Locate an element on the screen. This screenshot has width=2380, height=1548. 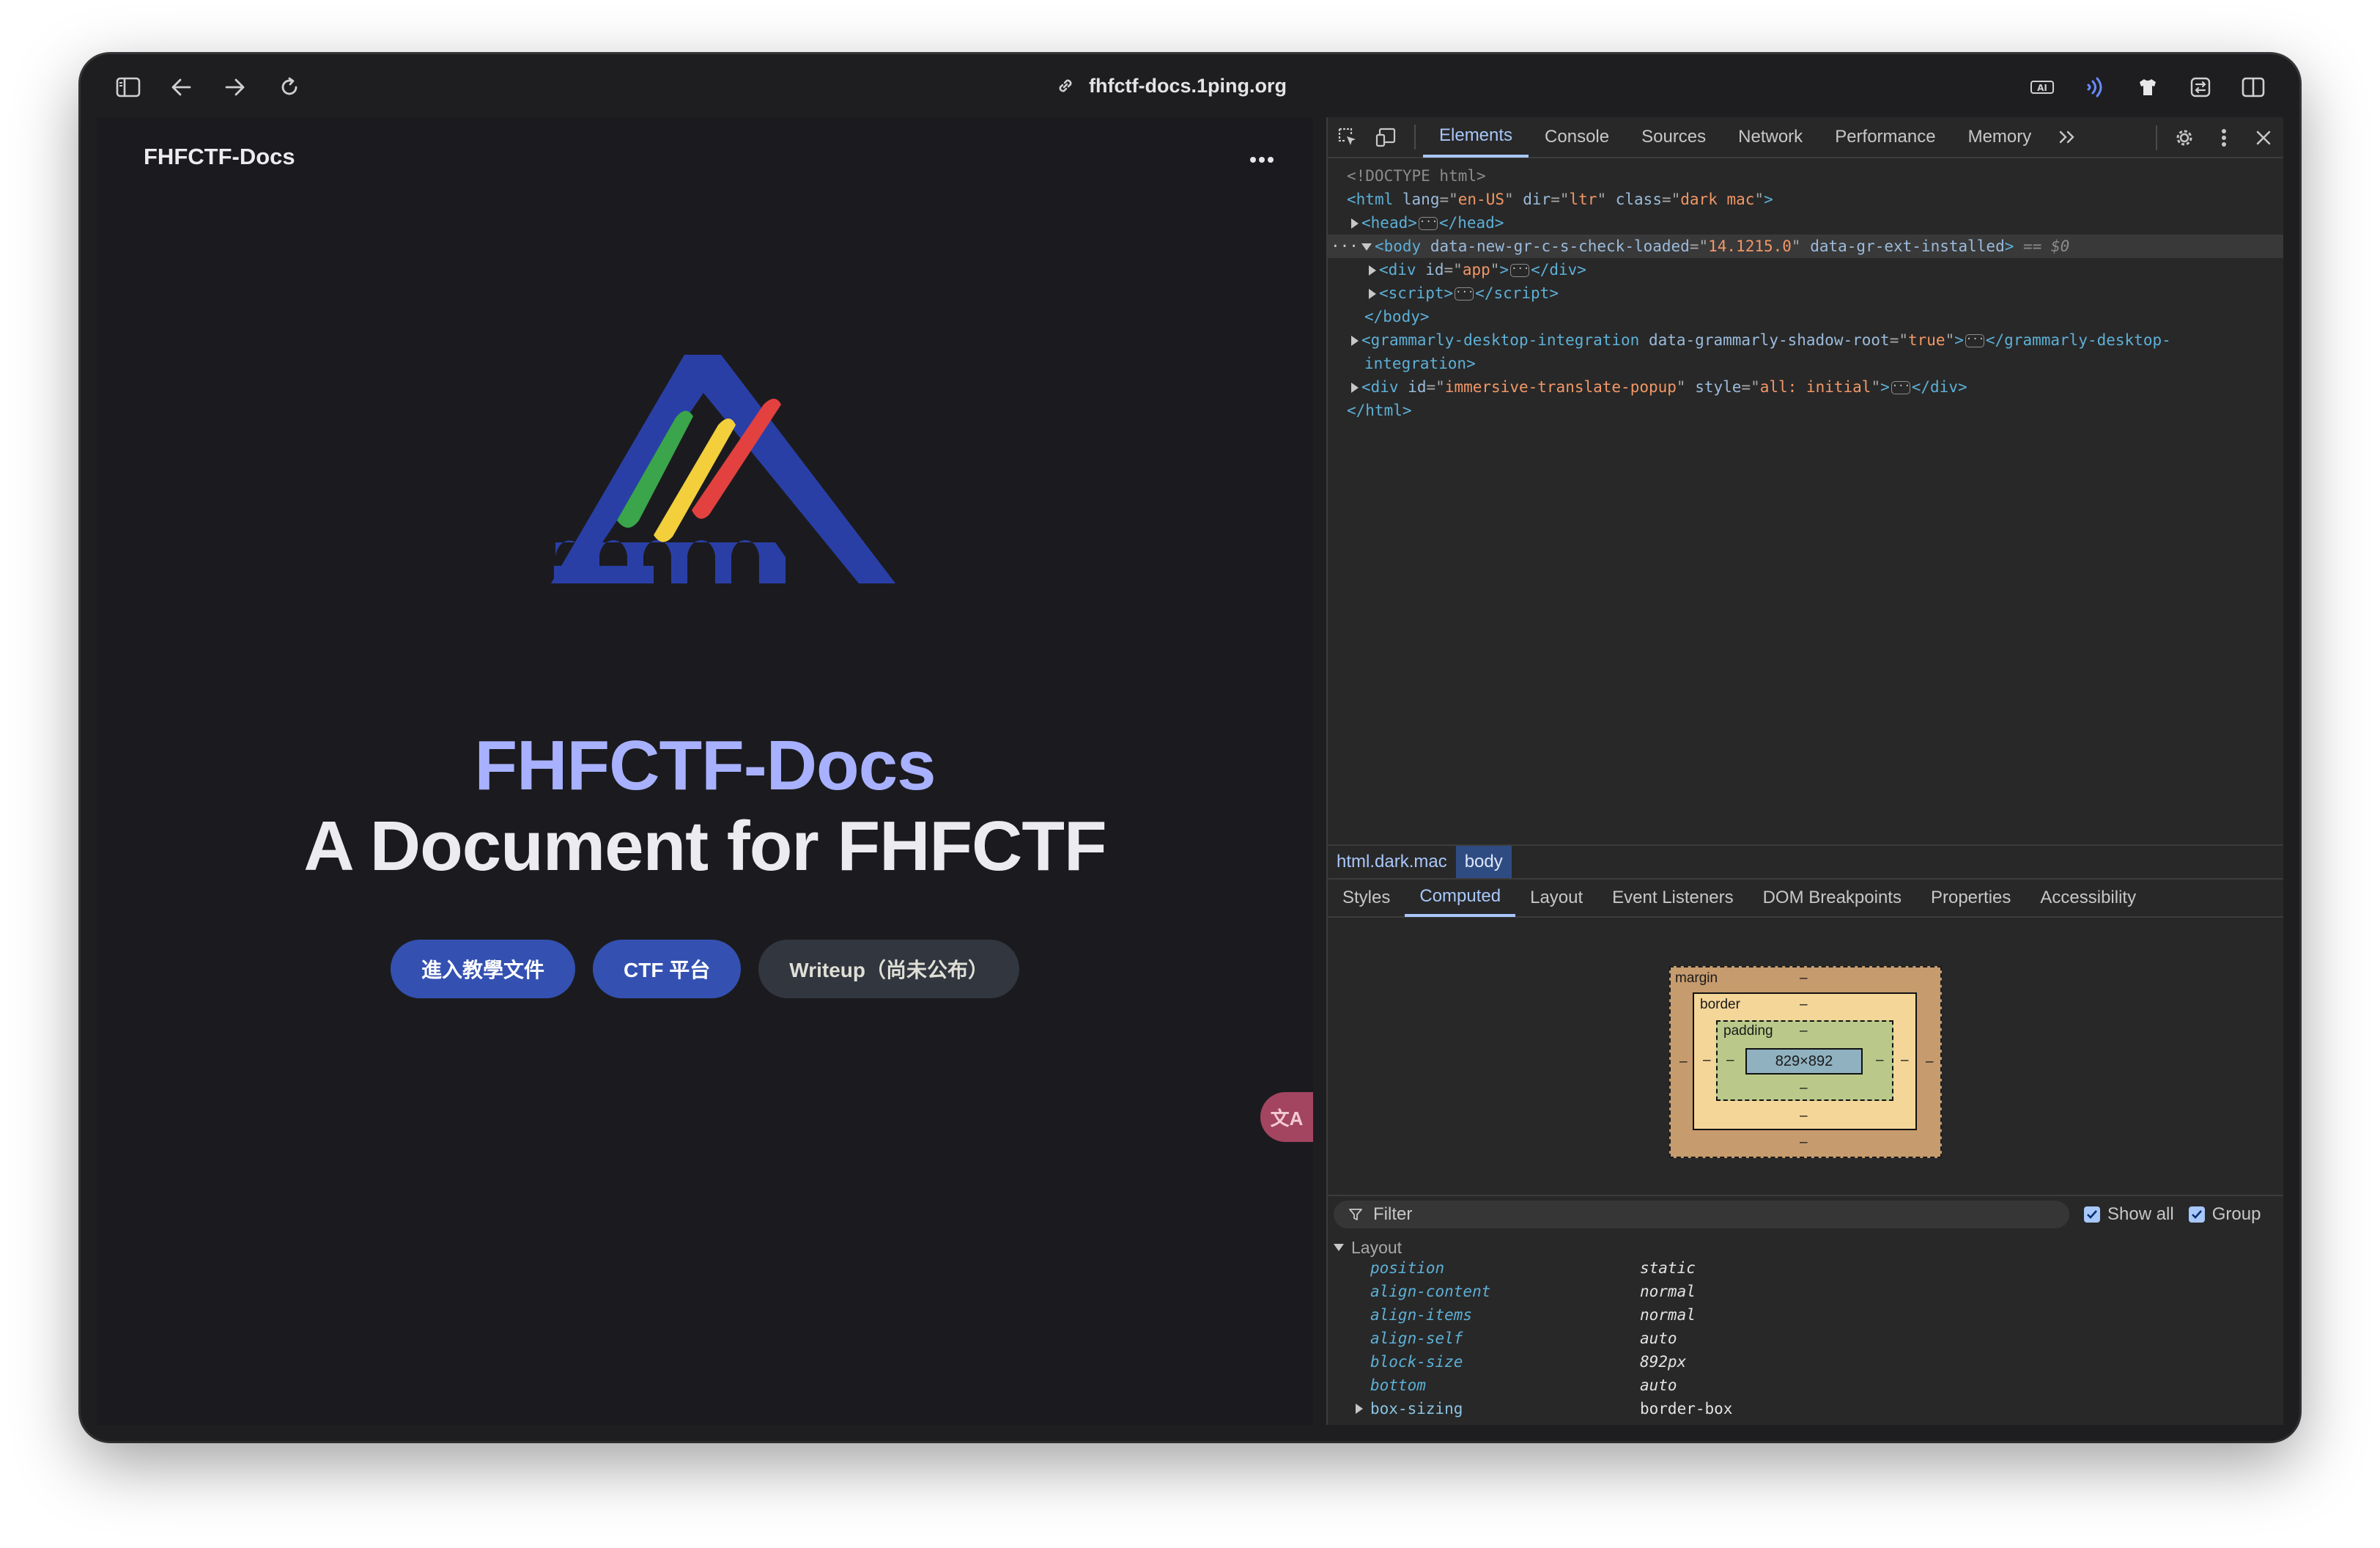
box-model-border: border – – – – padding – – – – 829×892 is located at coordinates (1805, 1061).